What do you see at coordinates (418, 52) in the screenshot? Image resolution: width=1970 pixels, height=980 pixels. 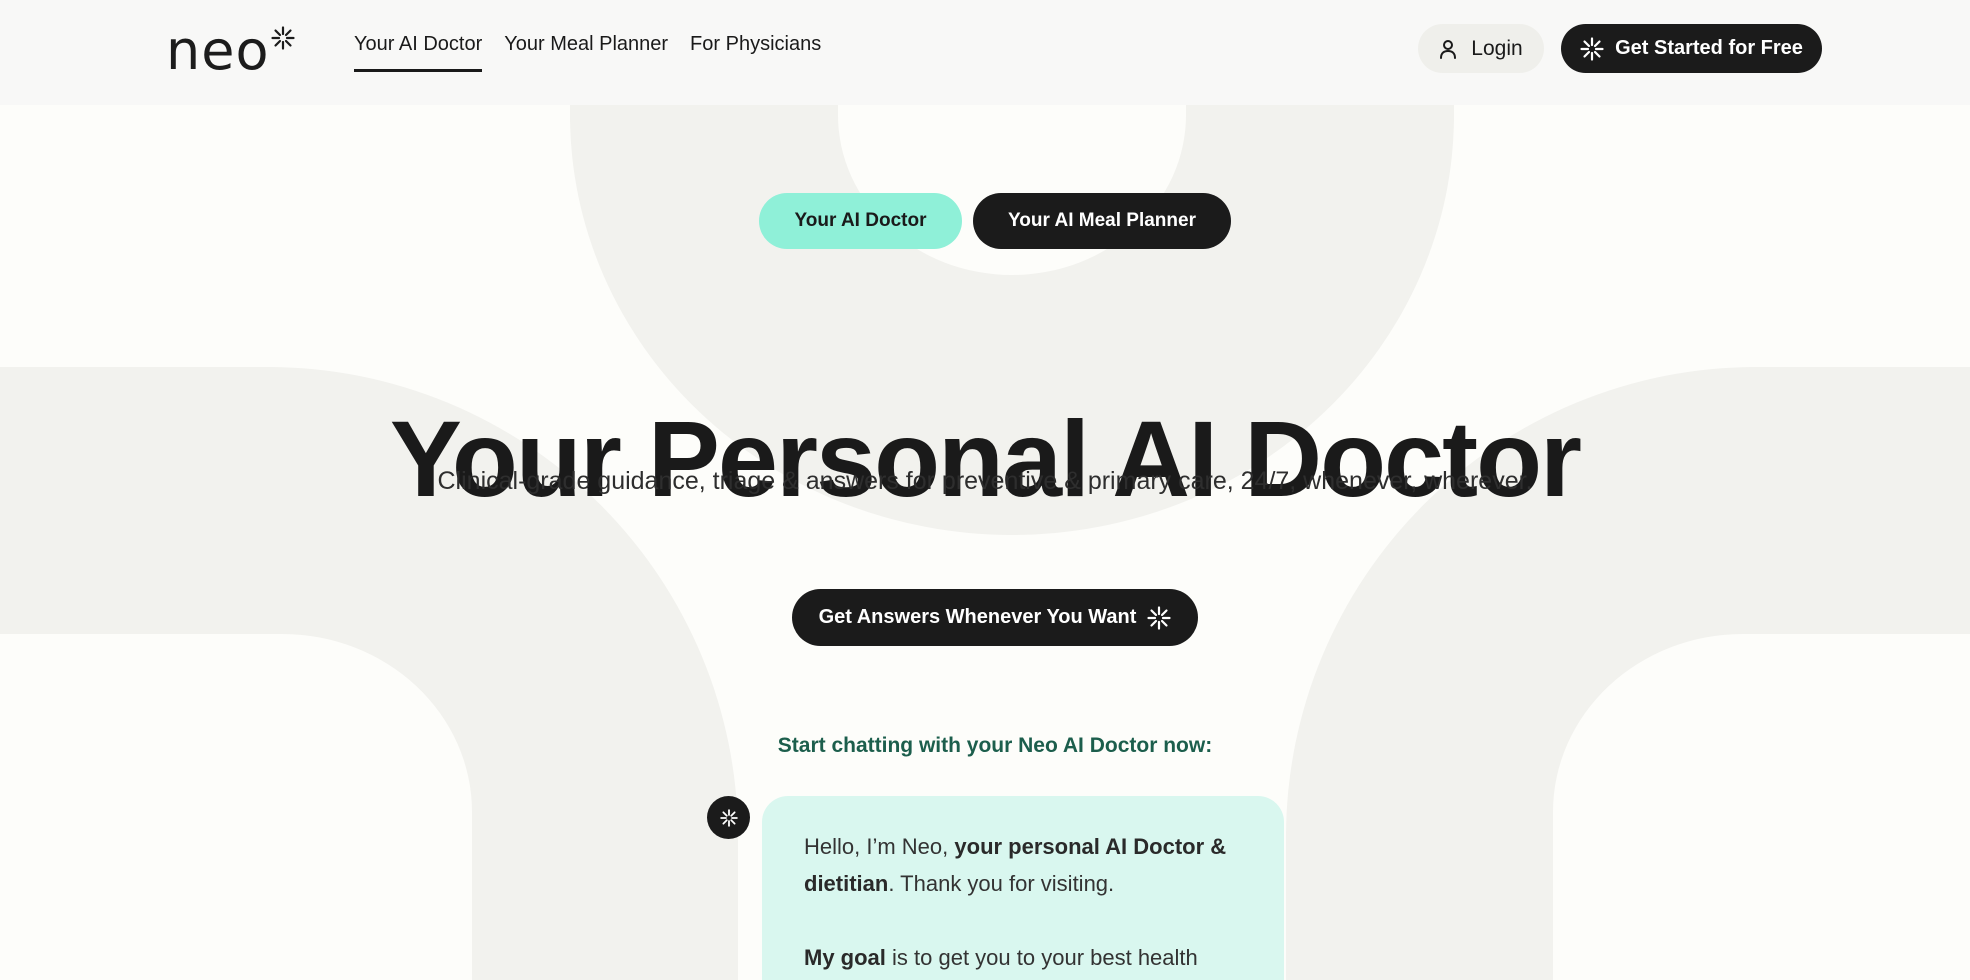 I see `nav-link-ai-doctor: Your AI Doctor` at bounding box center [418, 52].